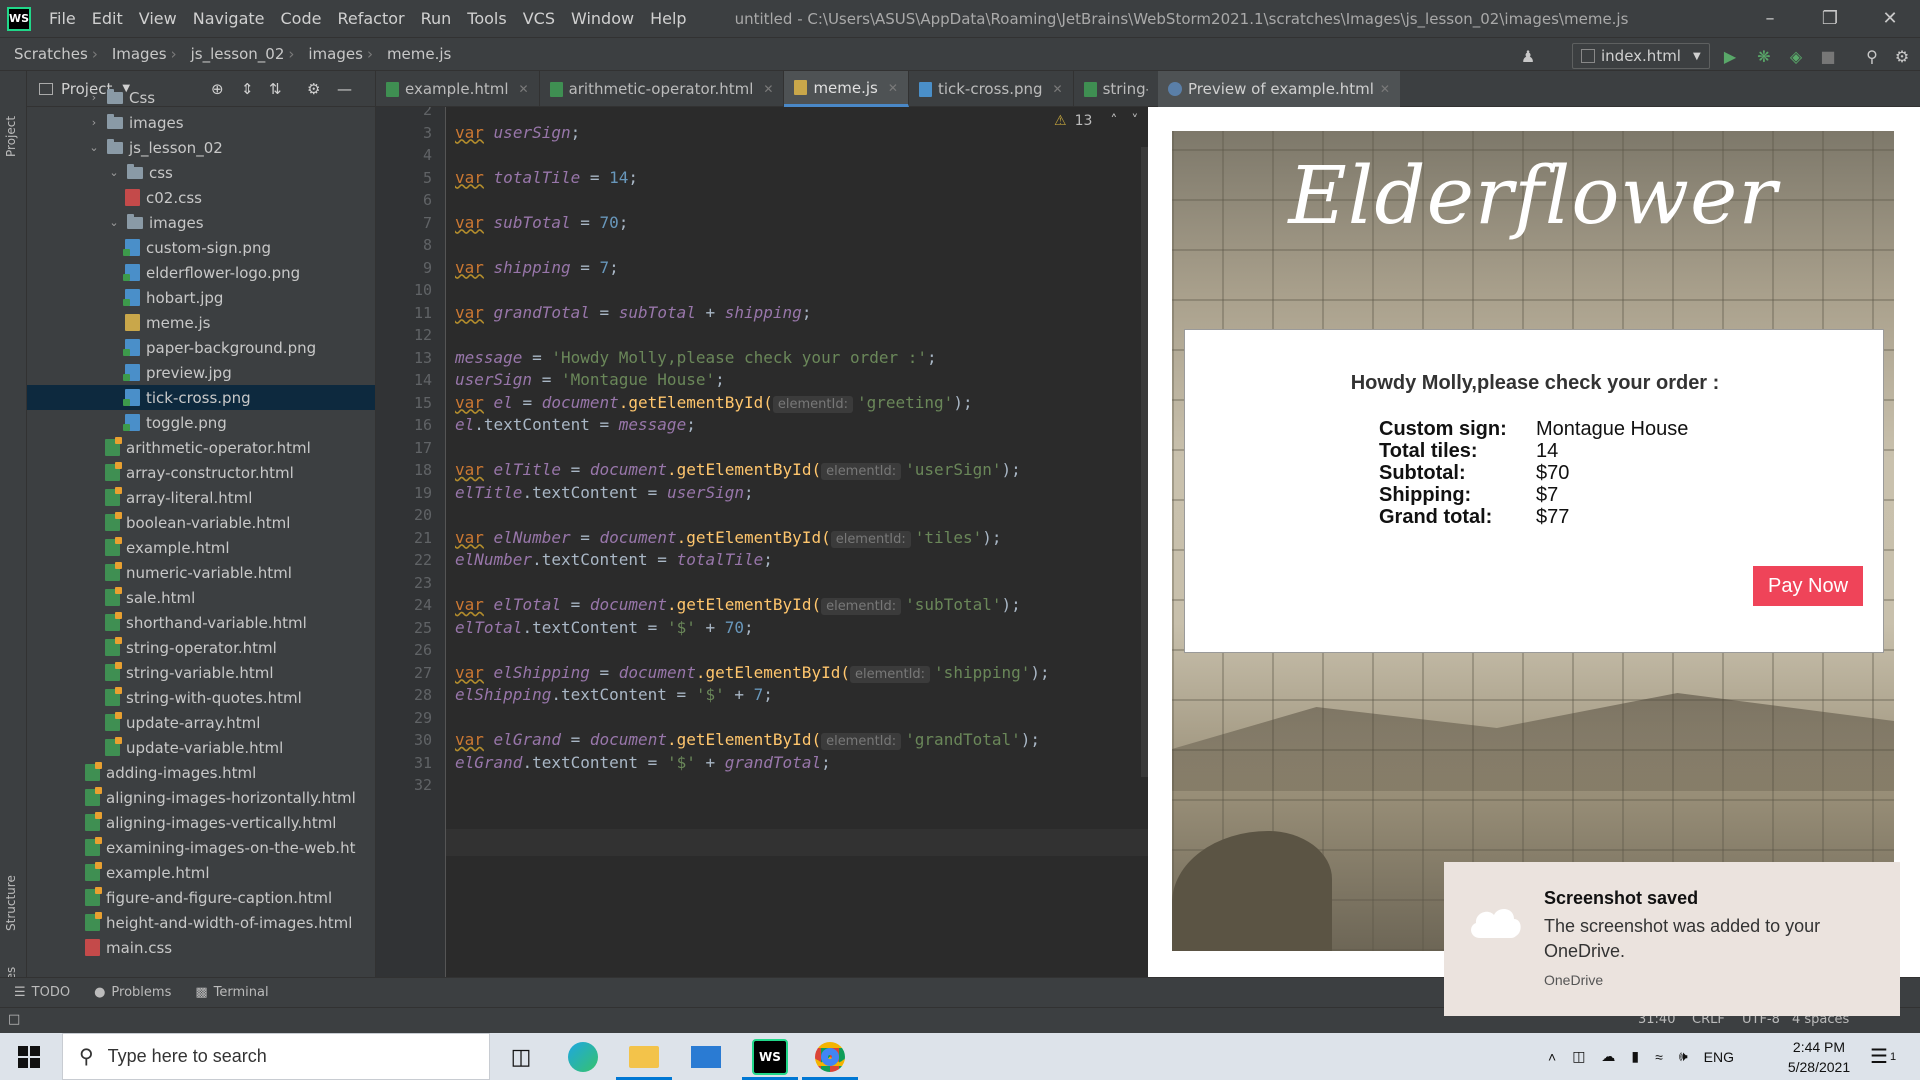 The height and width of the screenshot is (1080, 1920). What do you see at coordinates (830, 1057) in the screenshot?
I see `chrome-icon` at bounding box center [830, 1057].